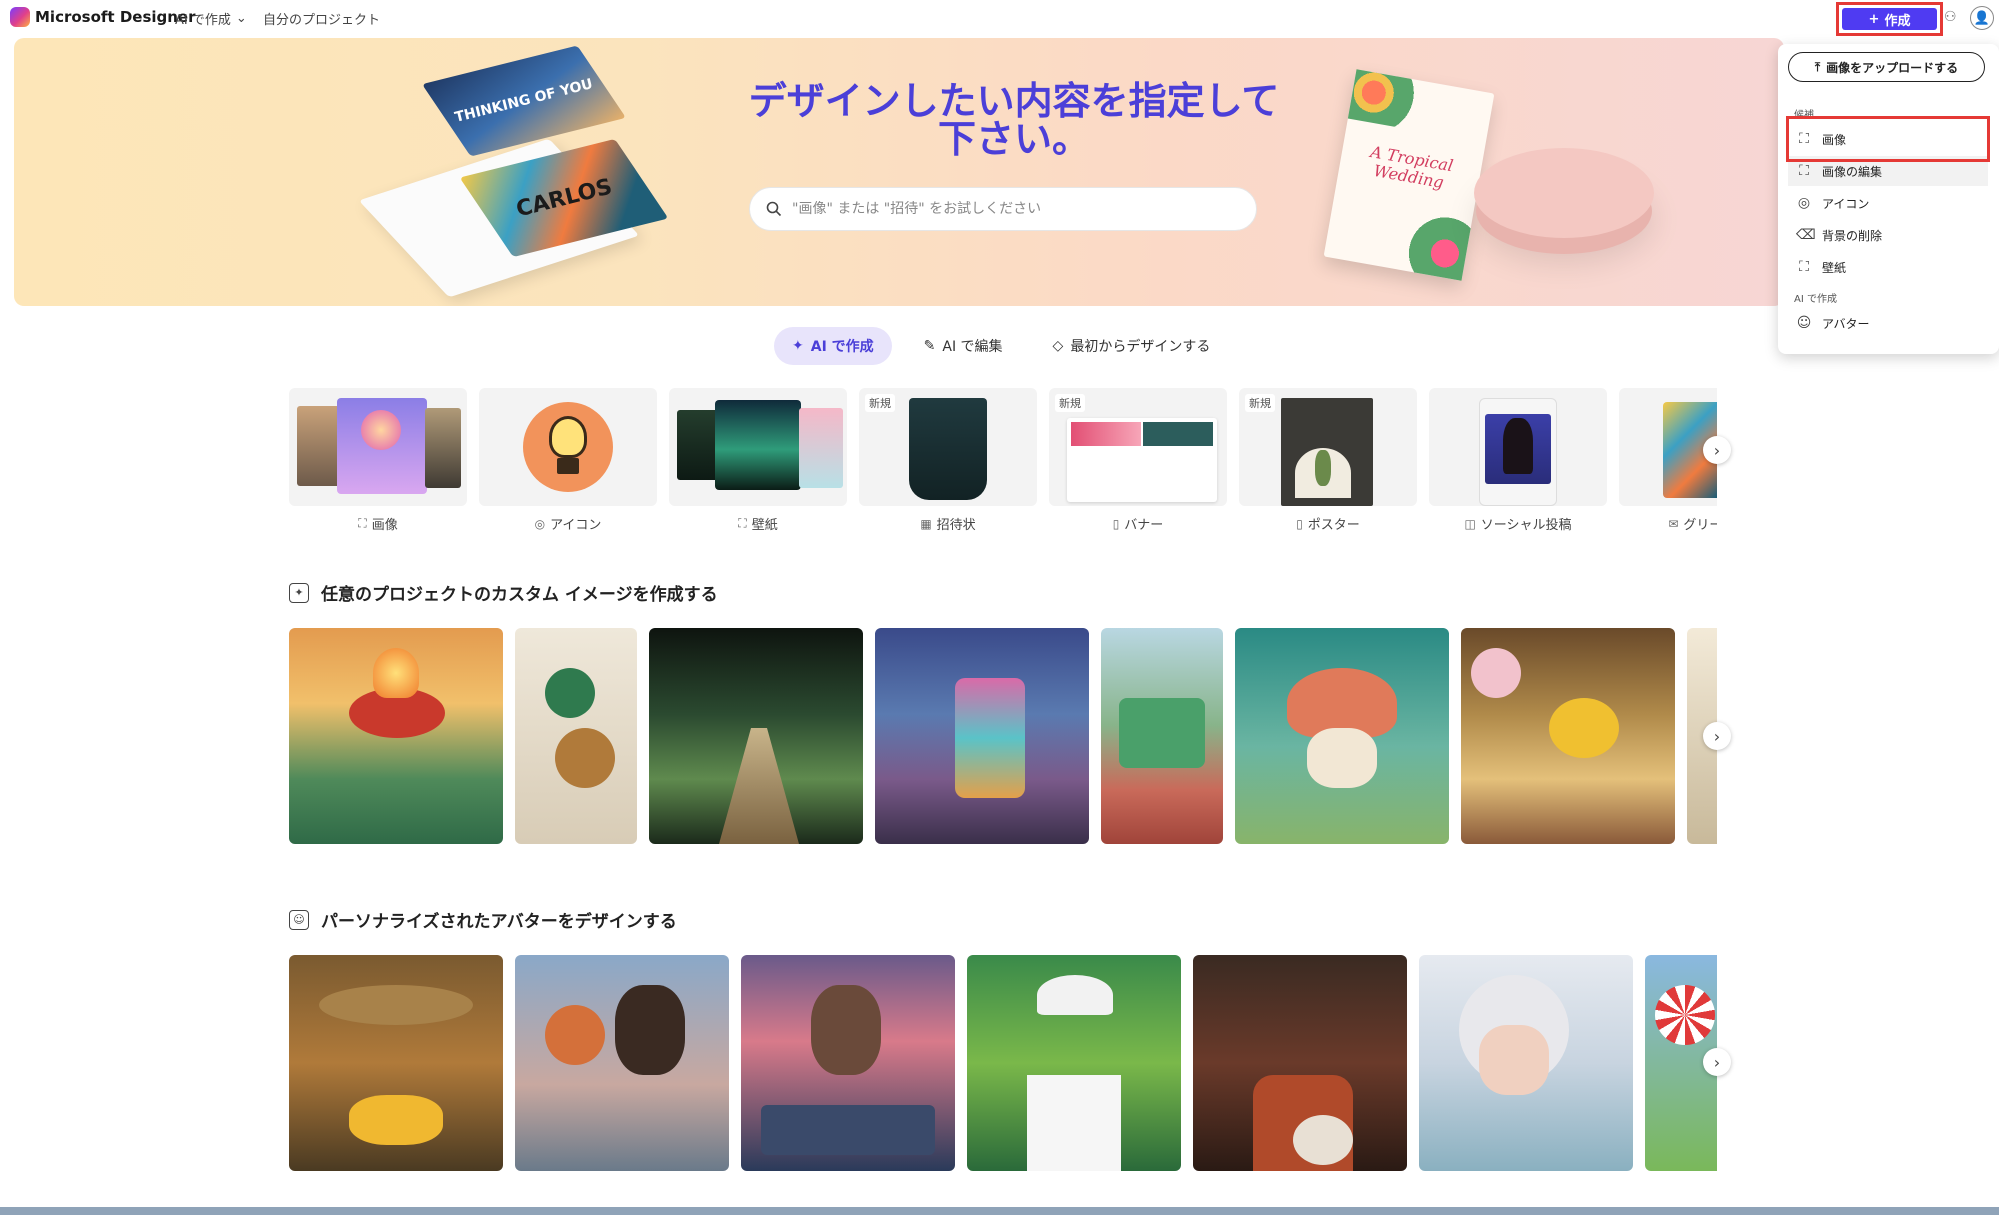  Describe the element at coordinates (1299, 523) in the screenshot. I see `poster-icon: ▯` at that location.